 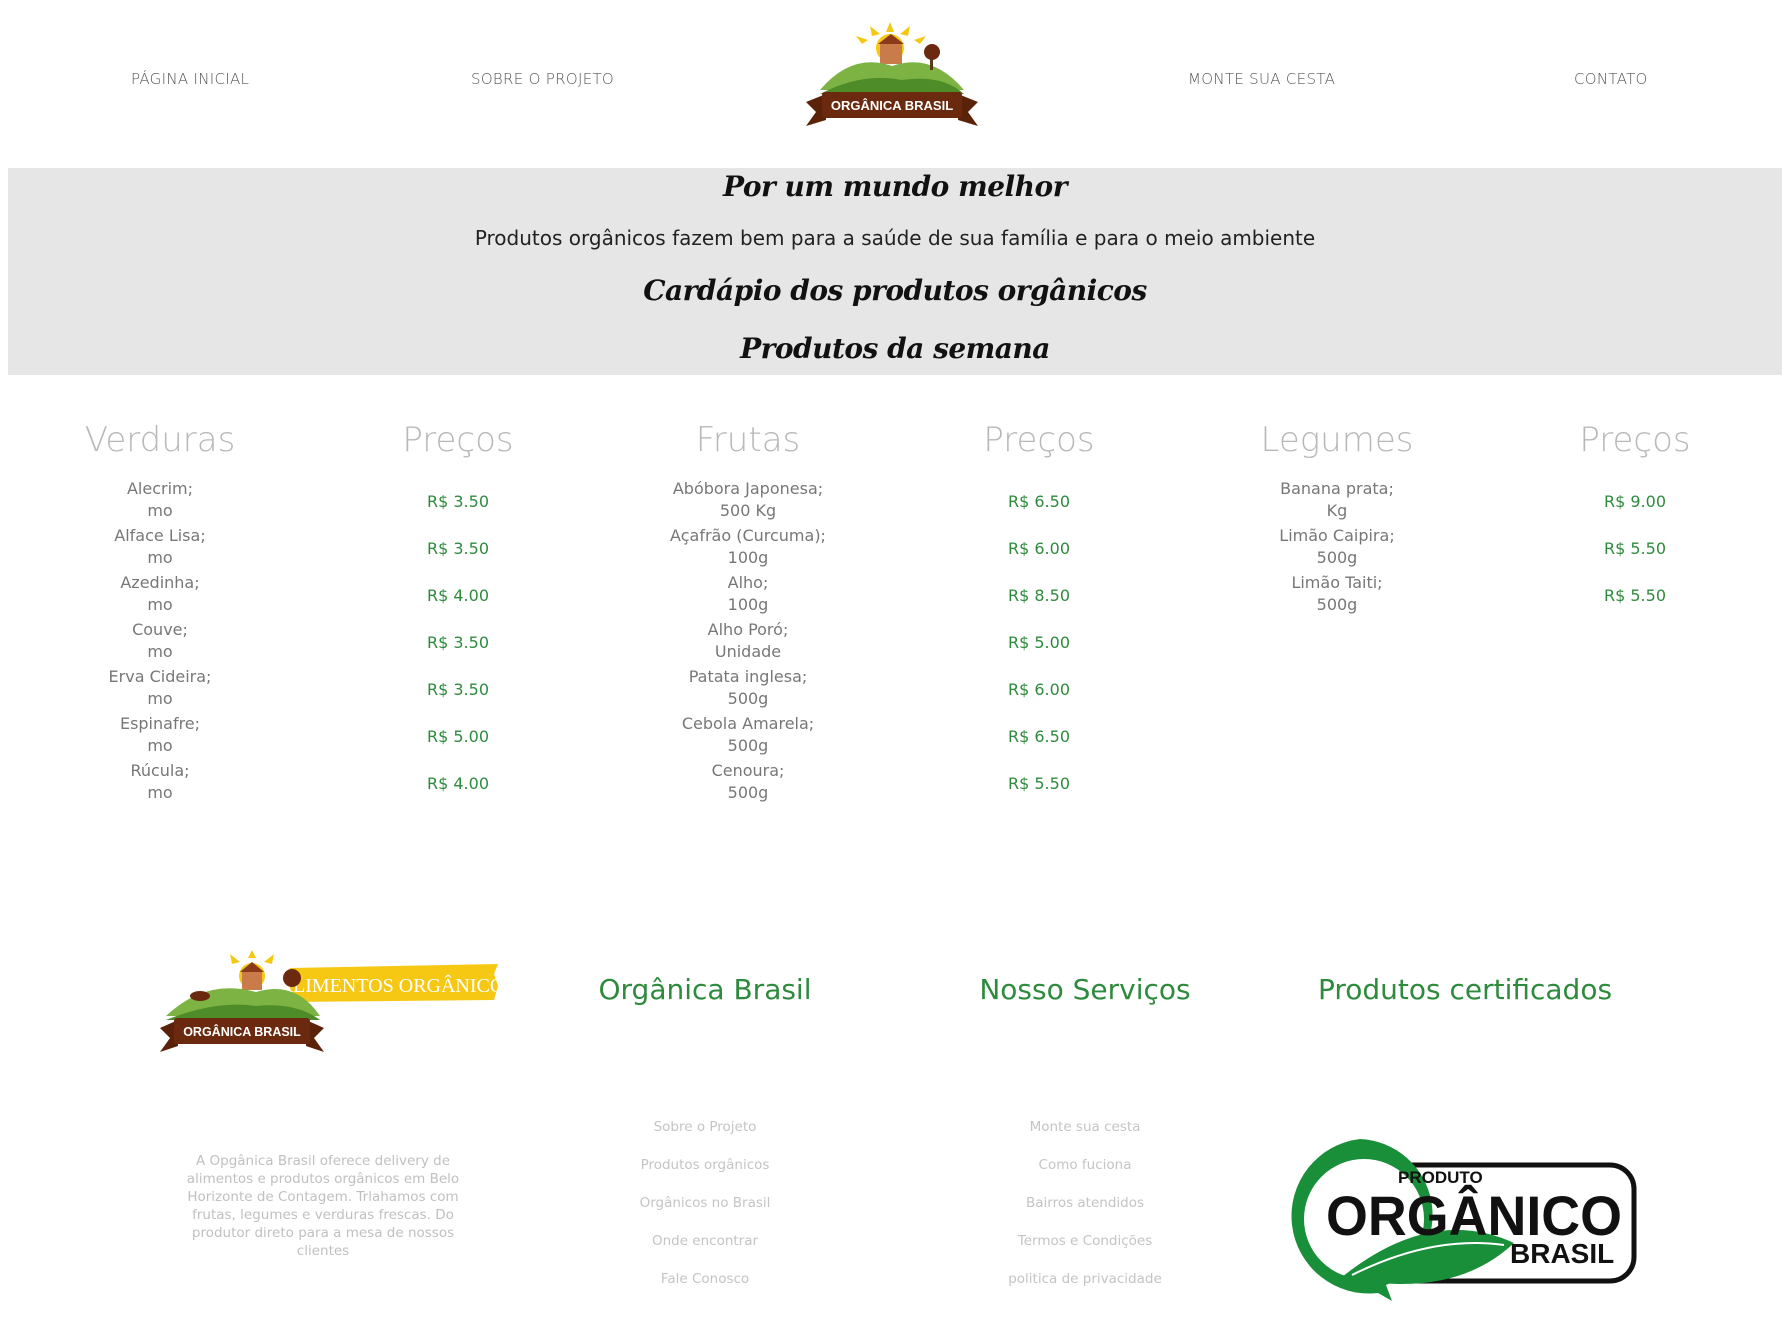 I want to click on frutas-heading: Frutas, so click(x=748, y=440).